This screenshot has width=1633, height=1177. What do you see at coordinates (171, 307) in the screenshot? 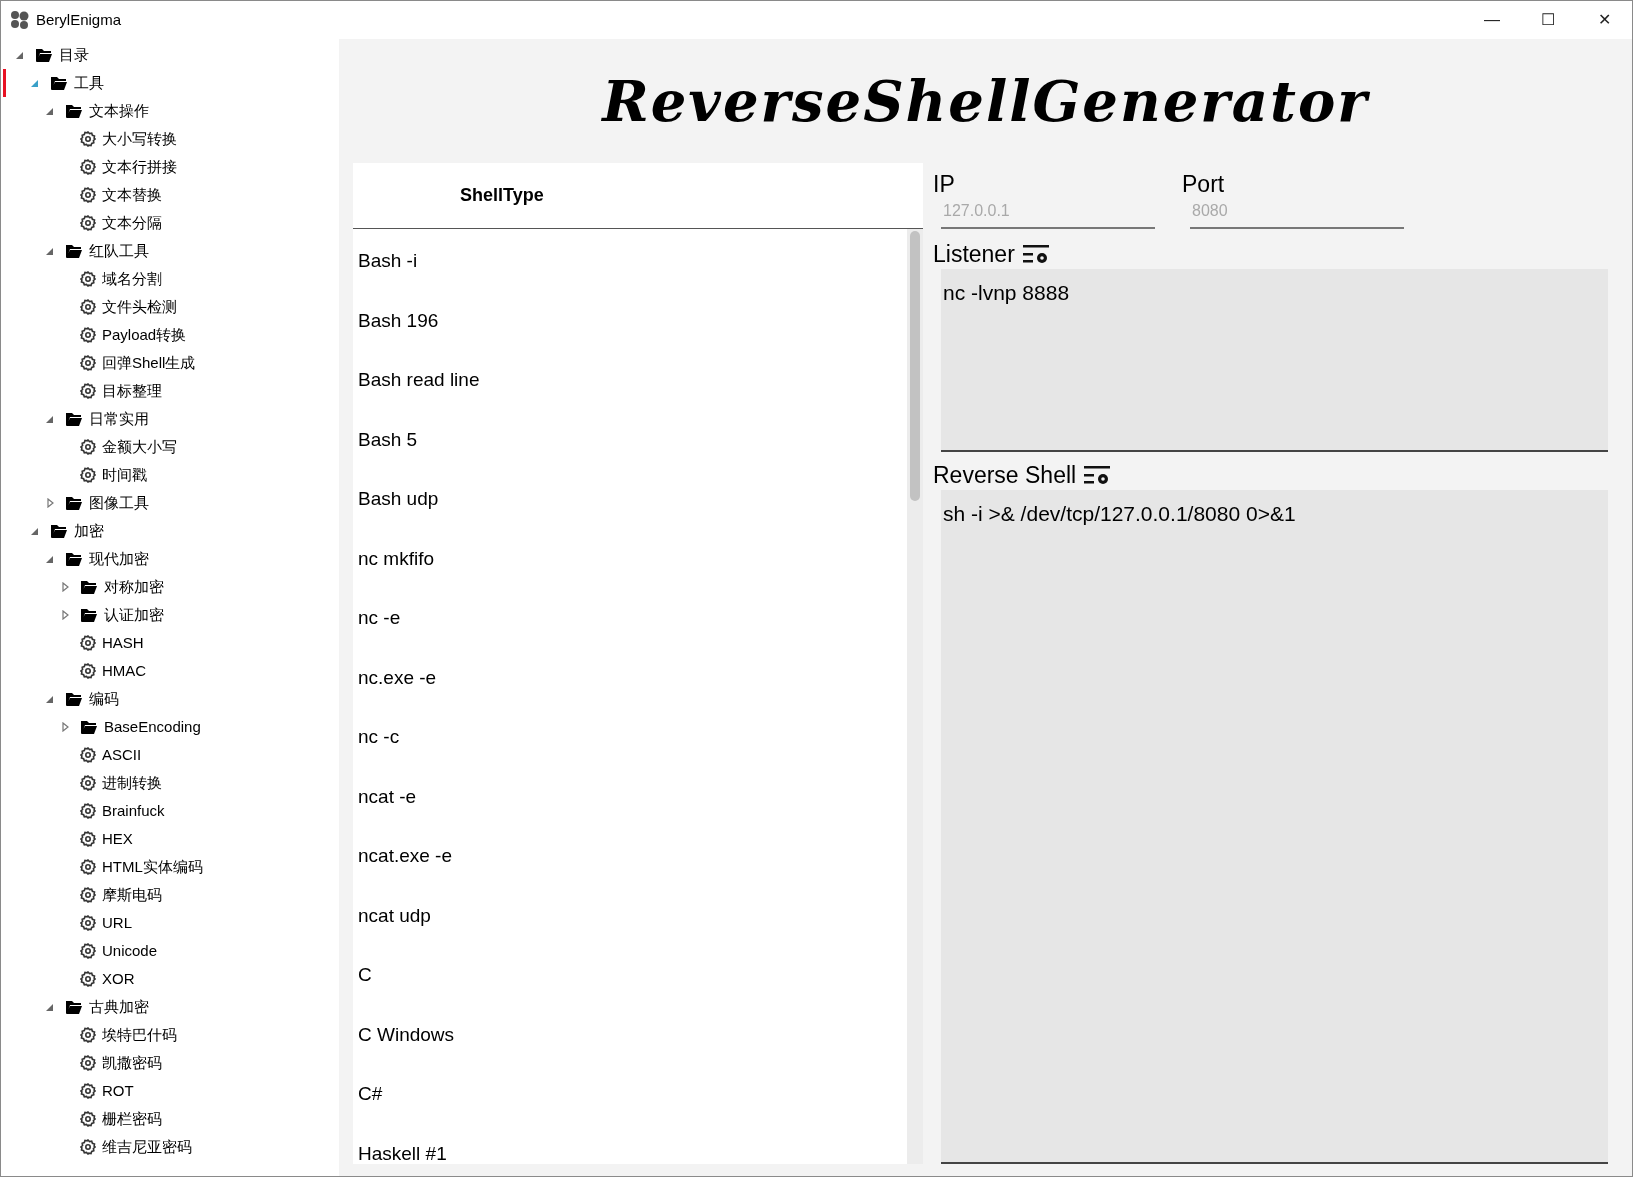
I see `tree-item: 文件头检测` at bounding box center [171, 307].